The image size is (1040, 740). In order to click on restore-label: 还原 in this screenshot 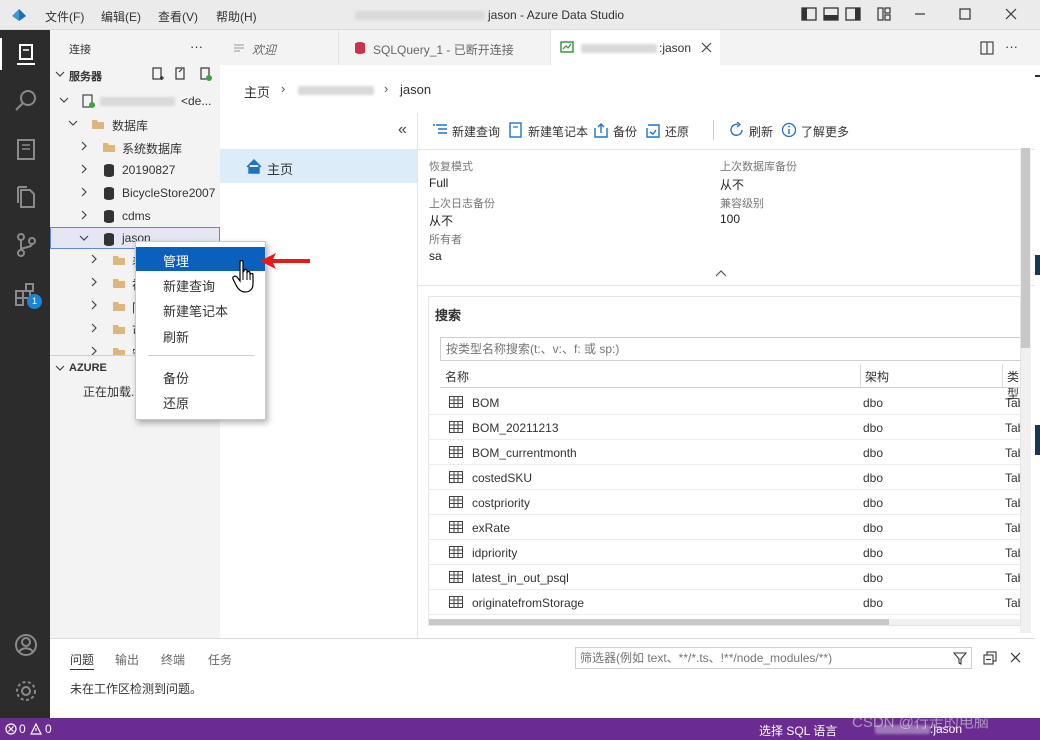, I will do `click(677, 132)`.